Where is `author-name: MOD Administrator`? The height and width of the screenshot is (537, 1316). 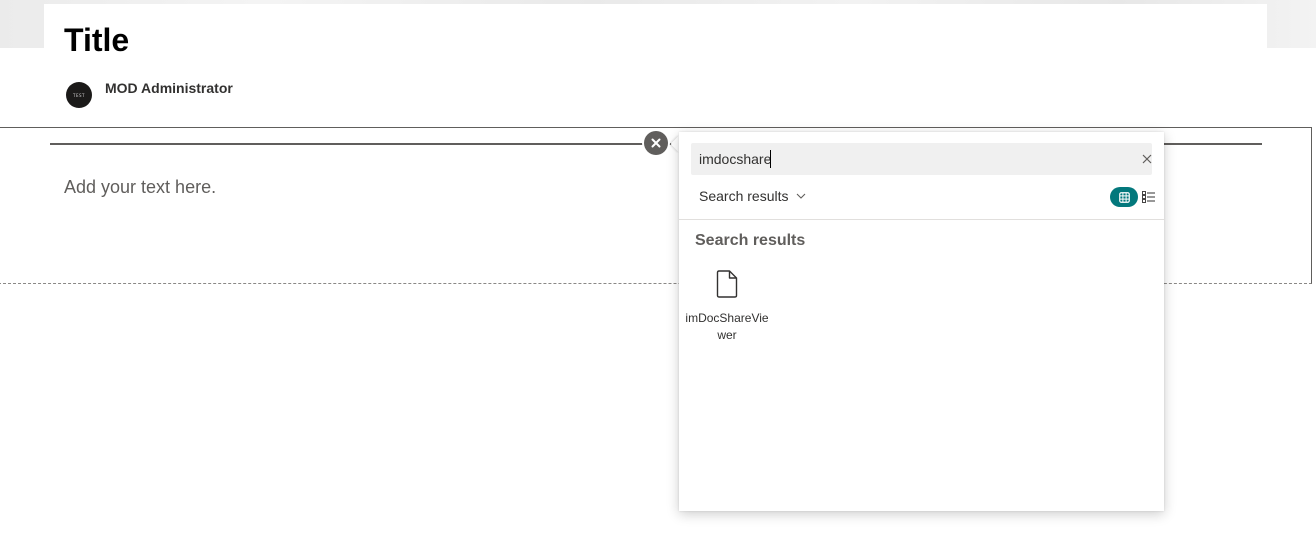 author-name: MOD Administrator is located at coordinates (169, 88).